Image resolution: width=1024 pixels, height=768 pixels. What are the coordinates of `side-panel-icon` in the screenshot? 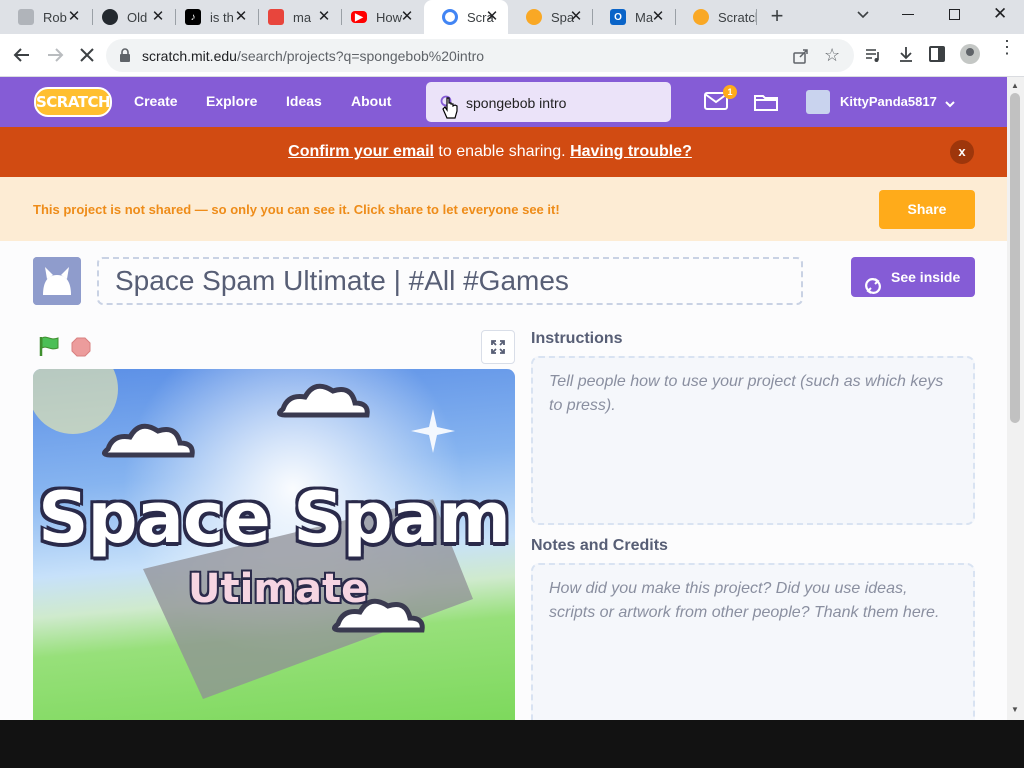 It's located at (937, 54).